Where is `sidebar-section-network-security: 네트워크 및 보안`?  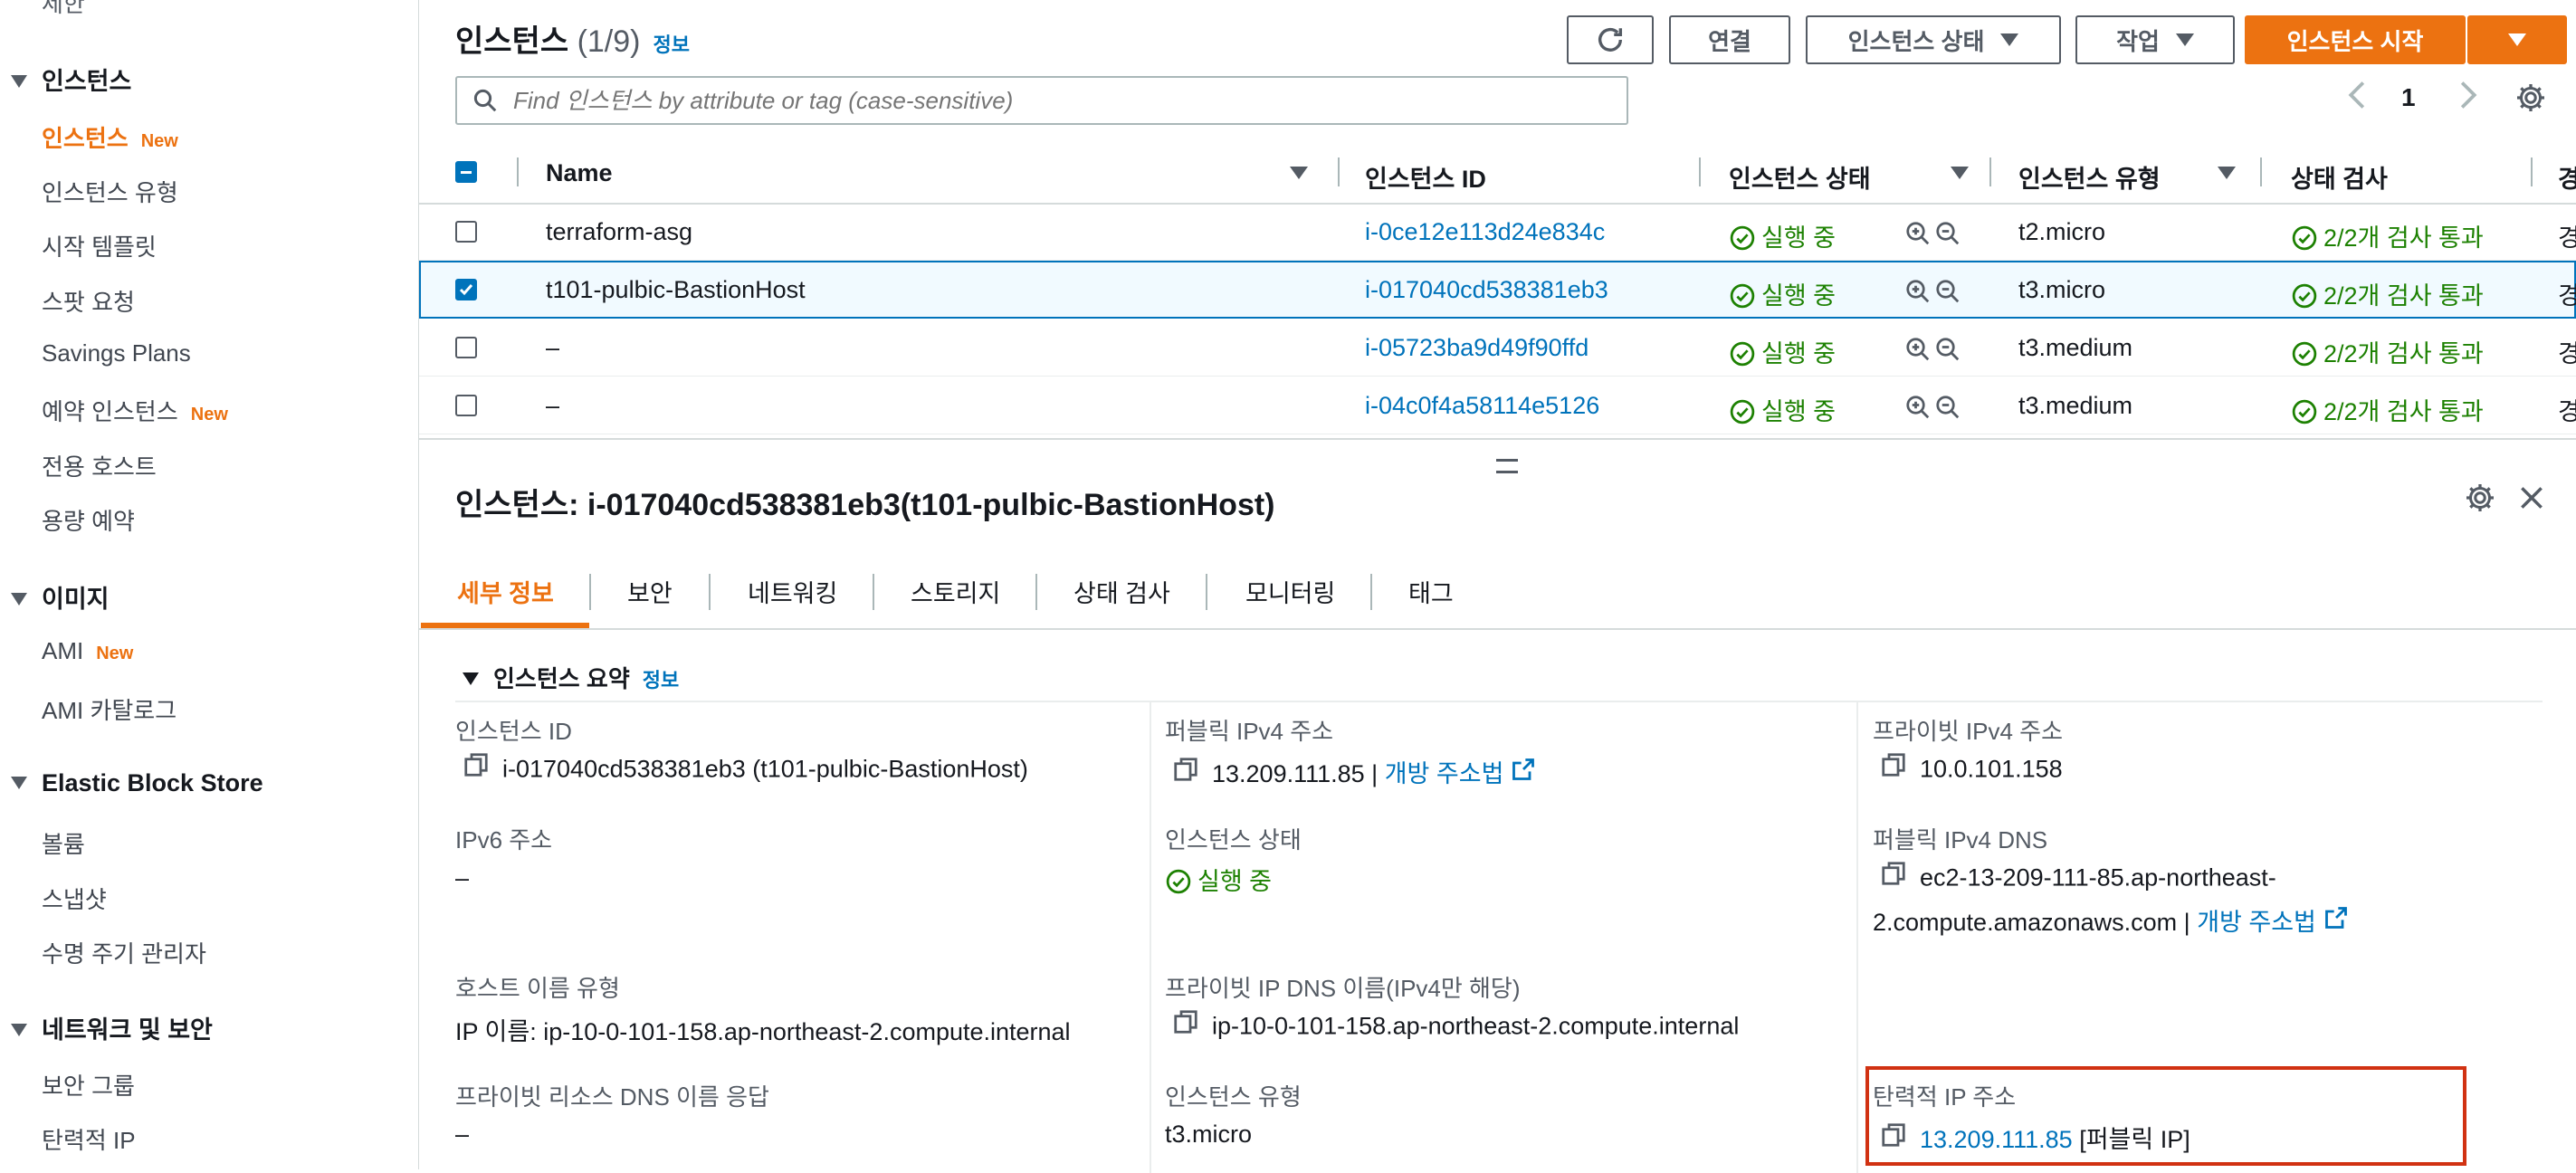 sidebar-section-network-security: 네트워크 및 보안 is located at coordinates (112, 1027).